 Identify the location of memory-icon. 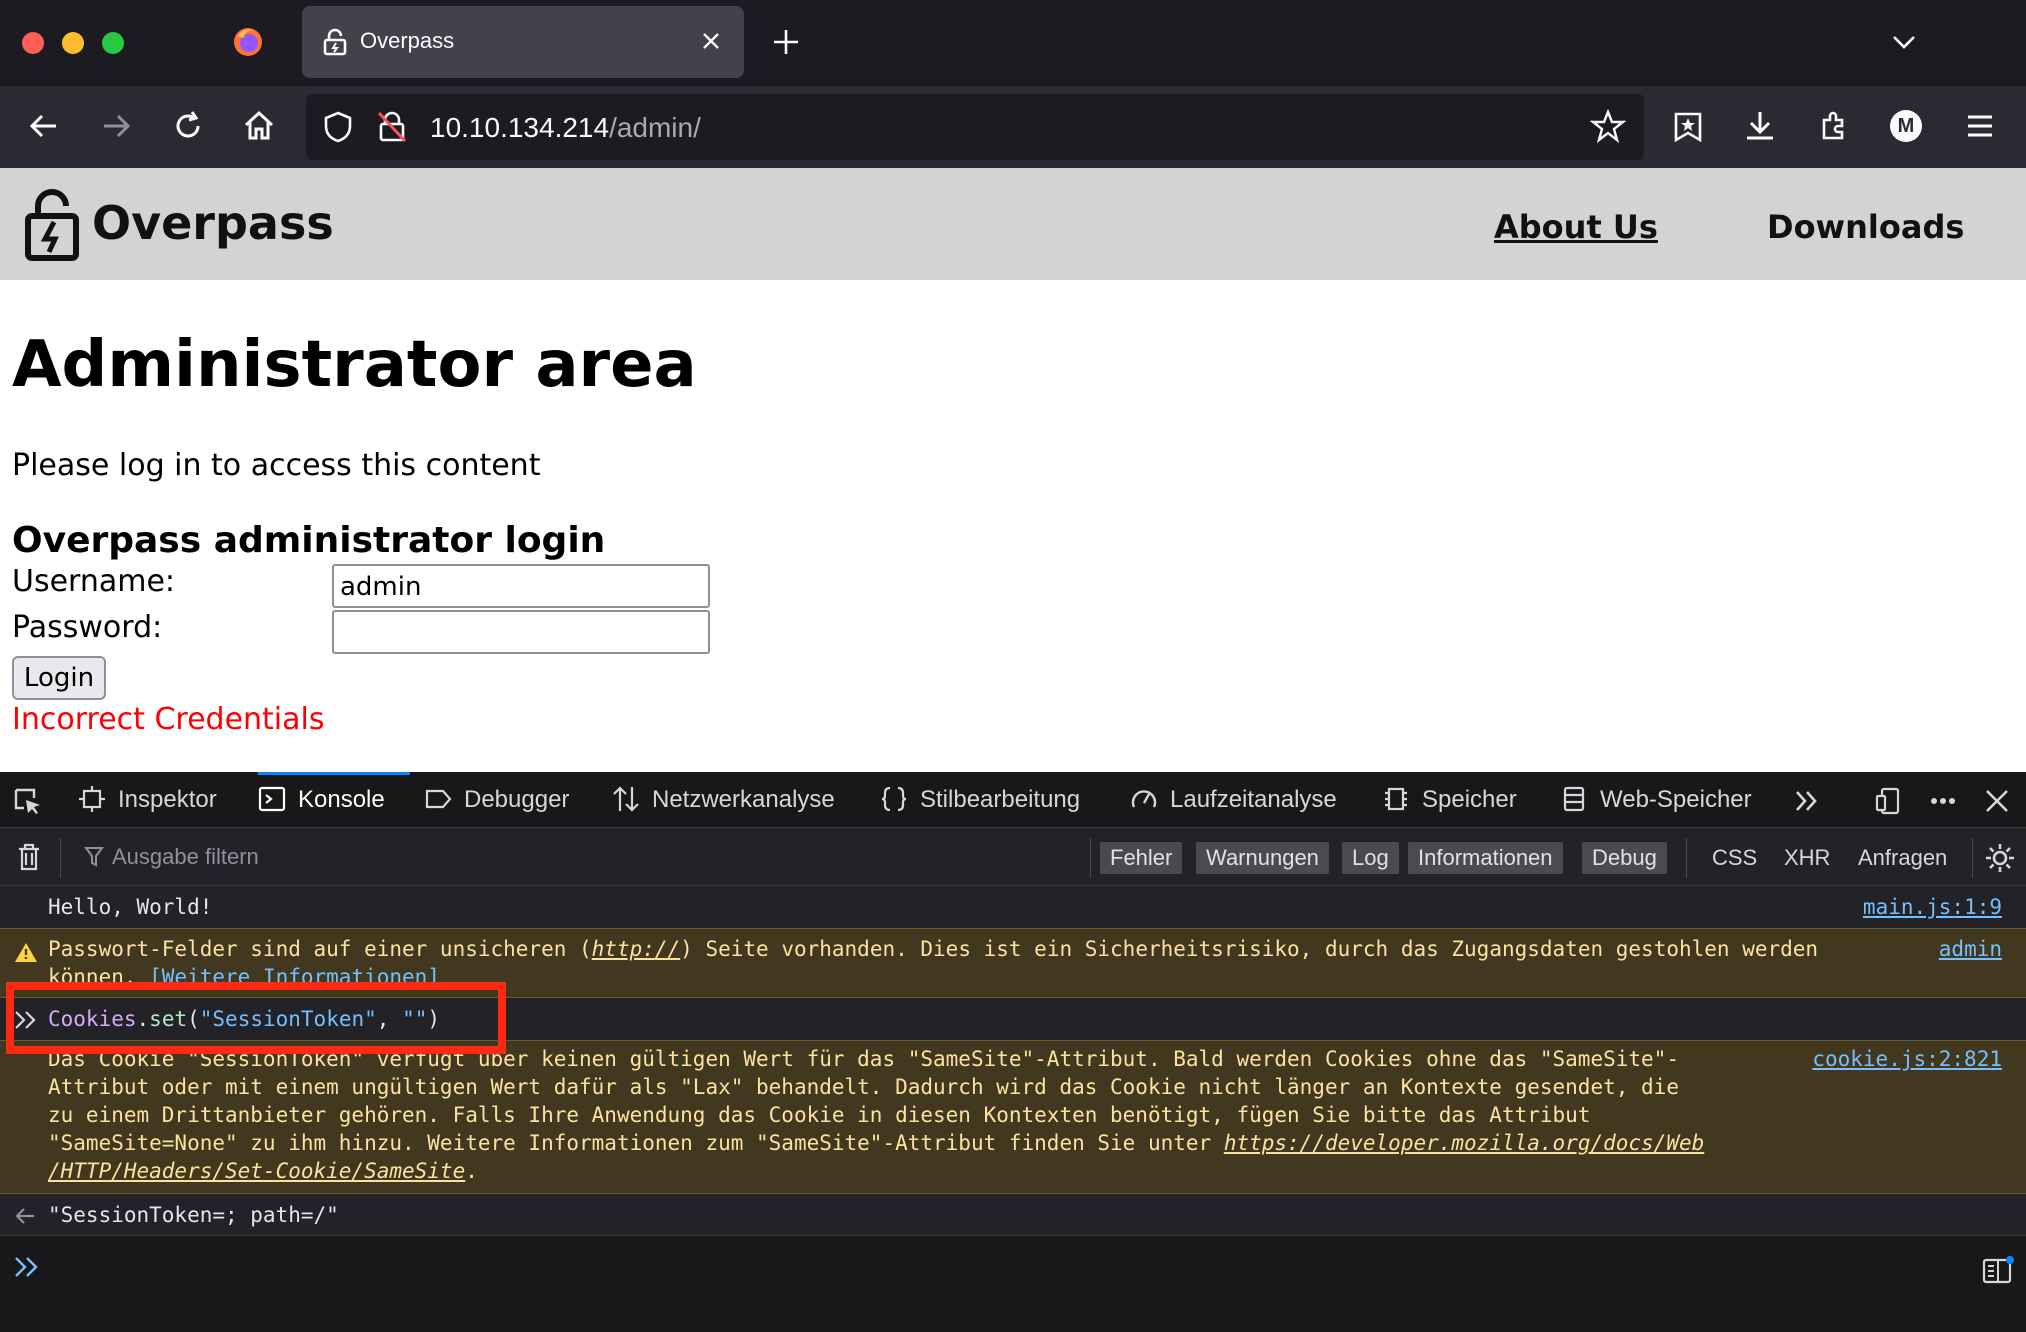
(1396, 798).